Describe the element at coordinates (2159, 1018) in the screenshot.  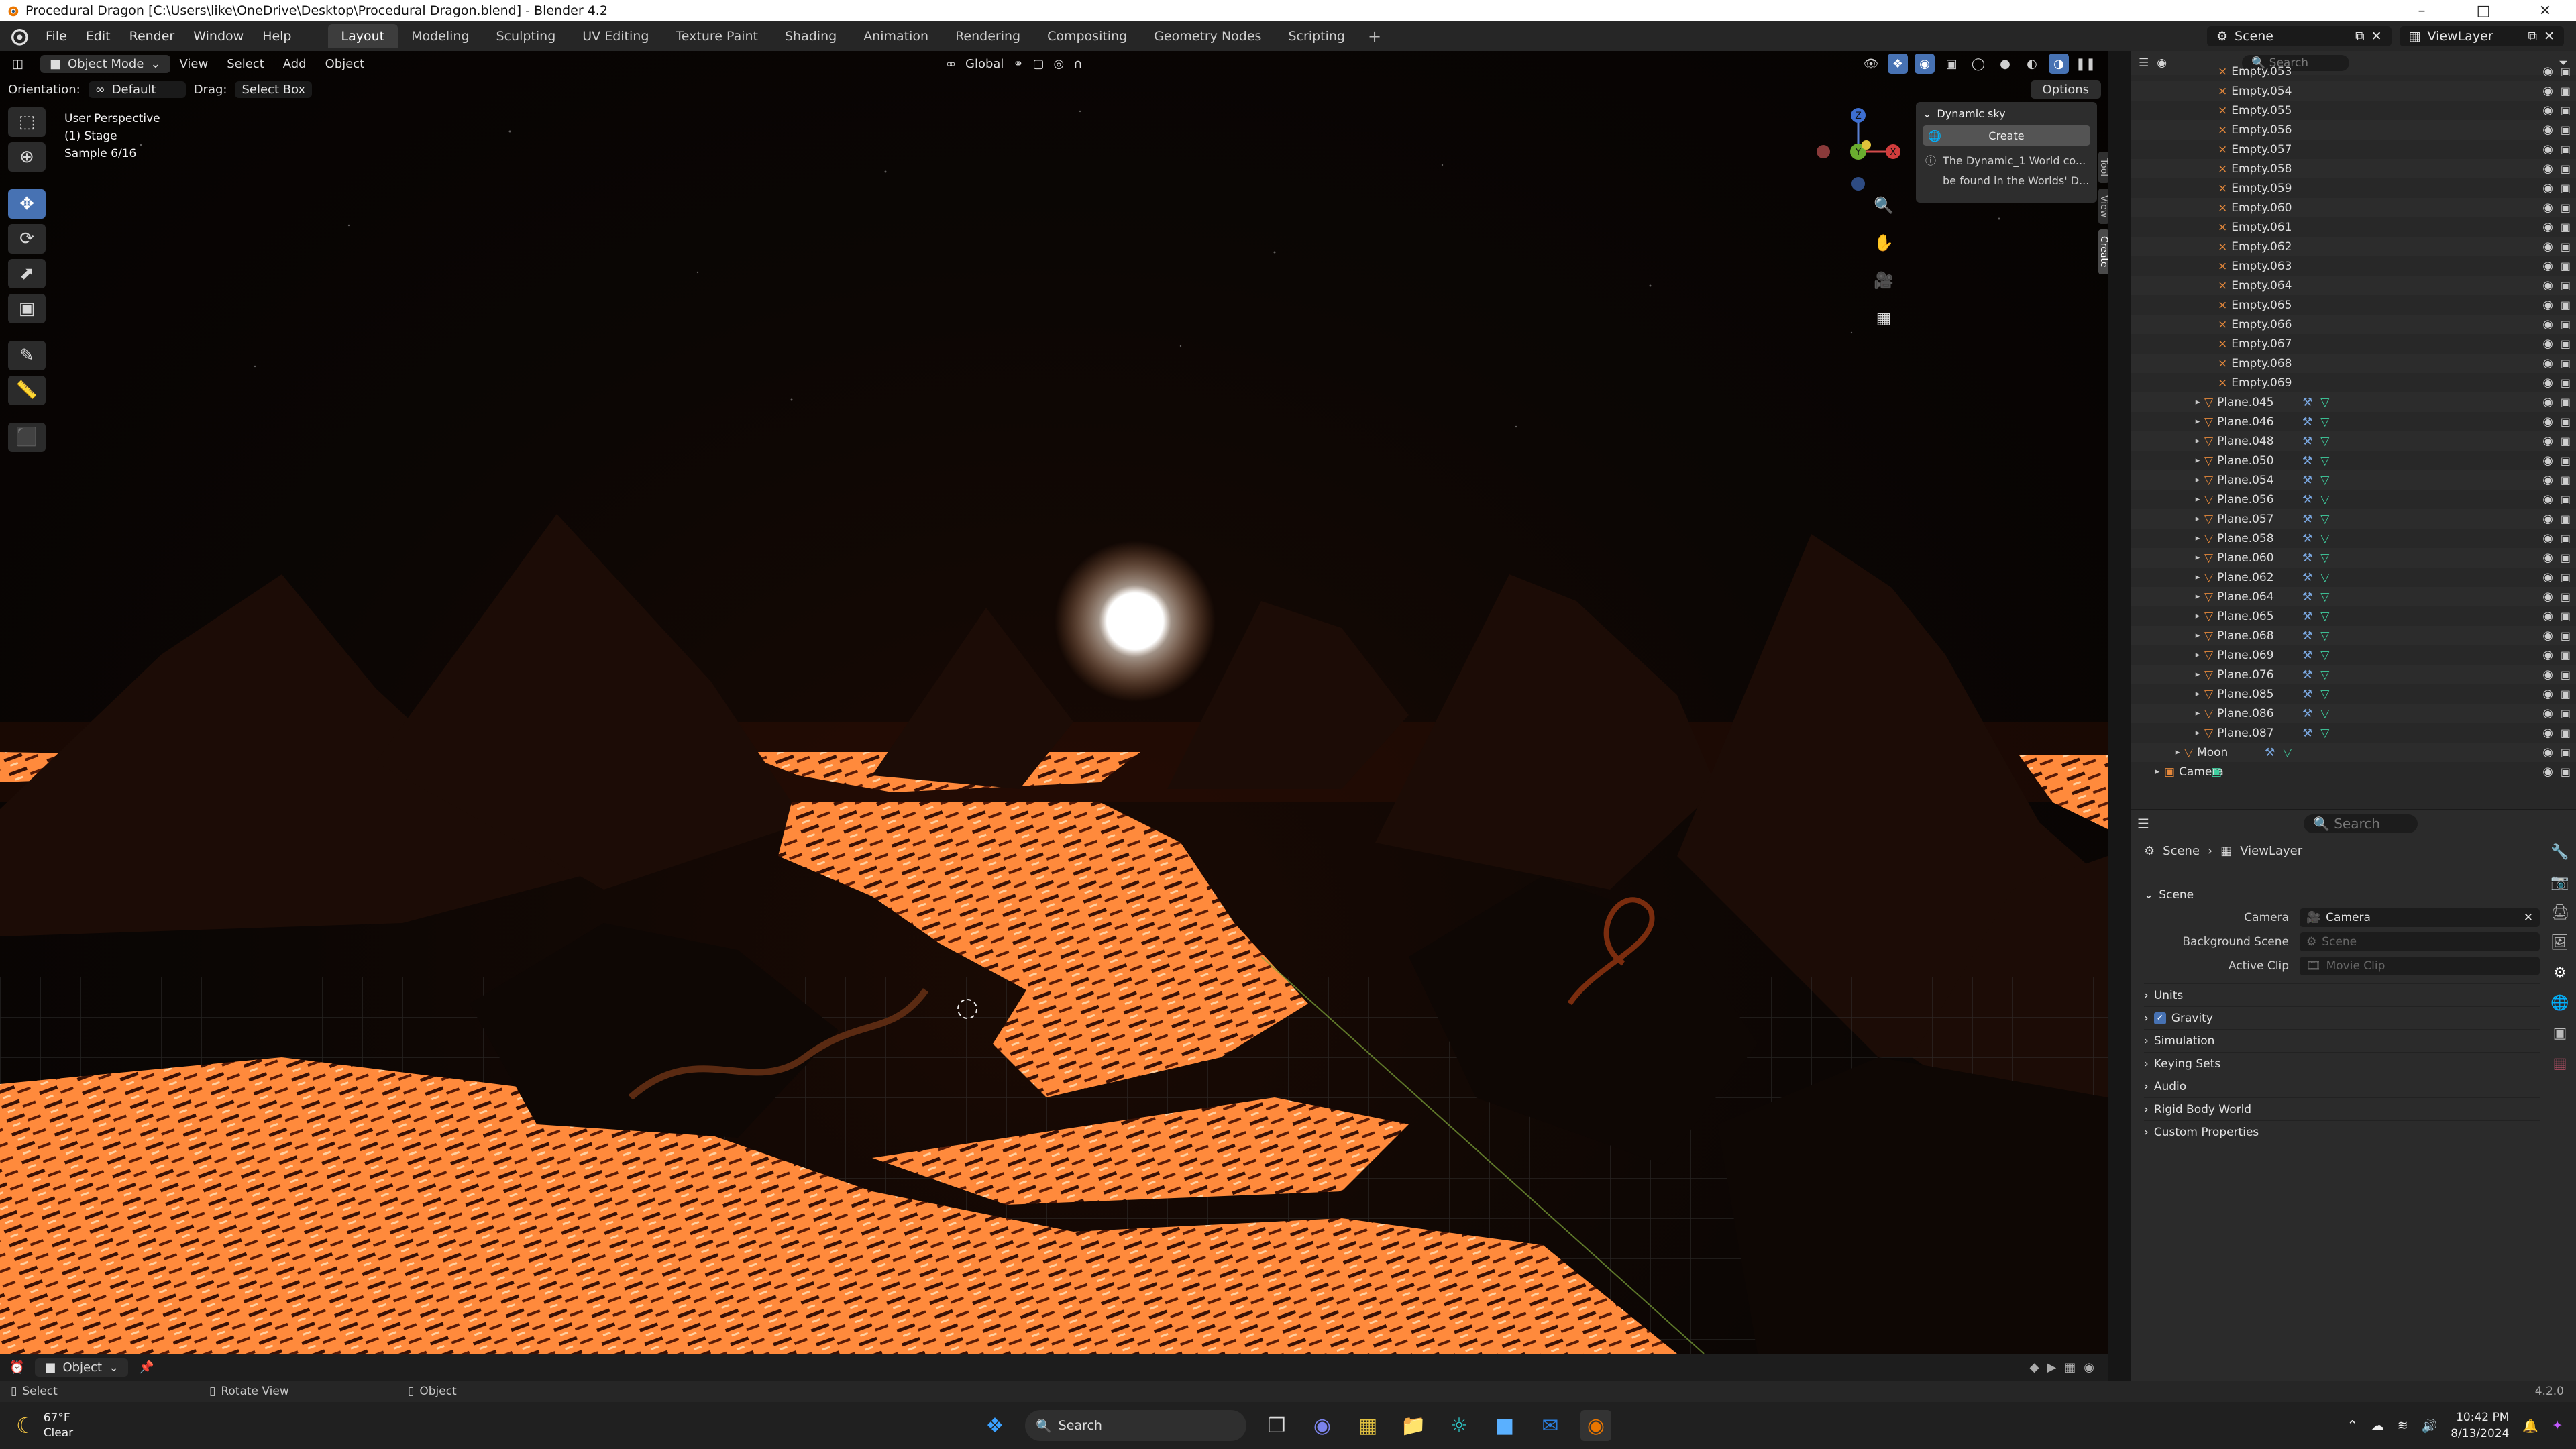
I see `gravity-checkbox: ✓` at that location.